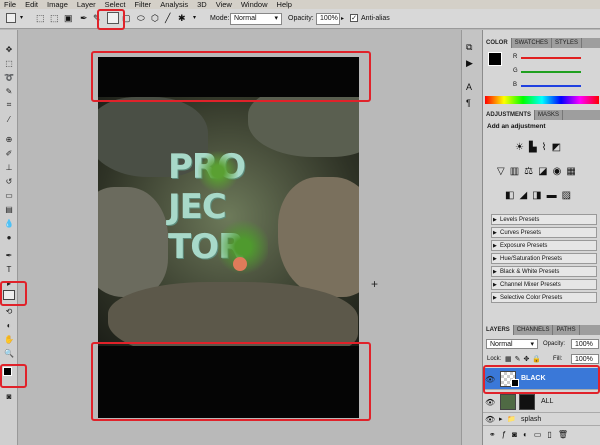 The width and height of the screenshot is (600, 445). Describe the element at coordinates (585, 359) in the screenshot. I see `fill-input: 100%` at that location.